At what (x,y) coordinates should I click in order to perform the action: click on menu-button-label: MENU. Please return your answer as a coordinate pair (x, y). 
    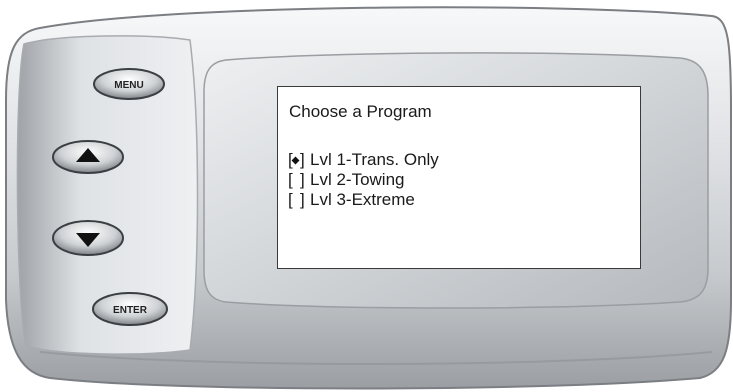
    Looking at the image, I should click on (128, 85).